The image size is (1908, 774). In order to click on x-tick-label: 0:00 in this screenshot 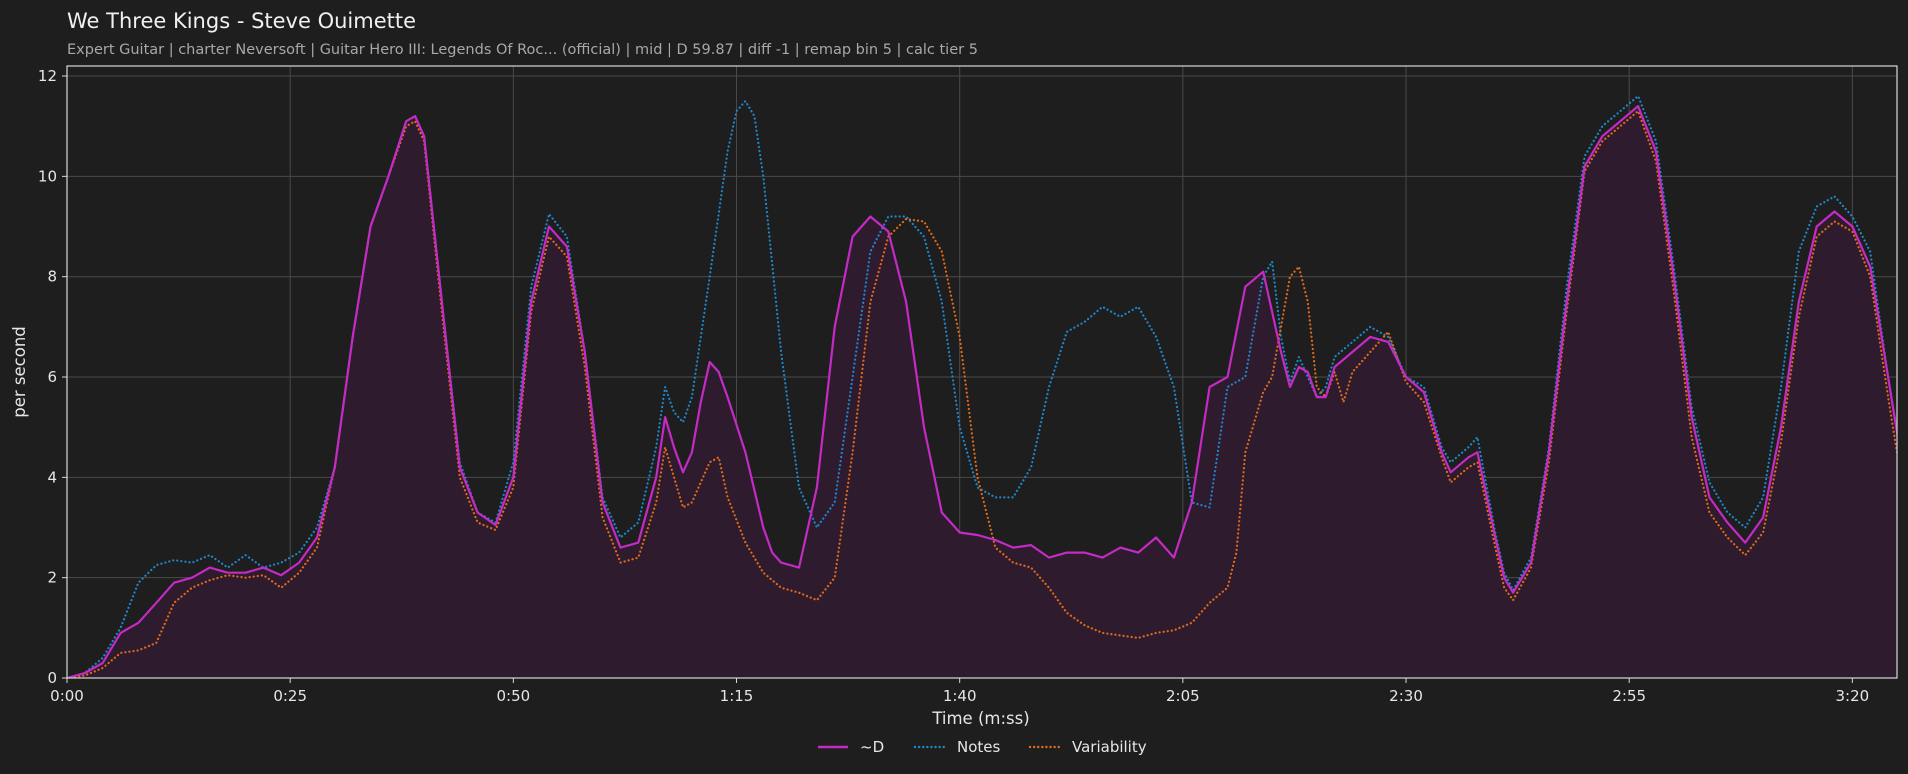, I will do `click(67, 696)`.